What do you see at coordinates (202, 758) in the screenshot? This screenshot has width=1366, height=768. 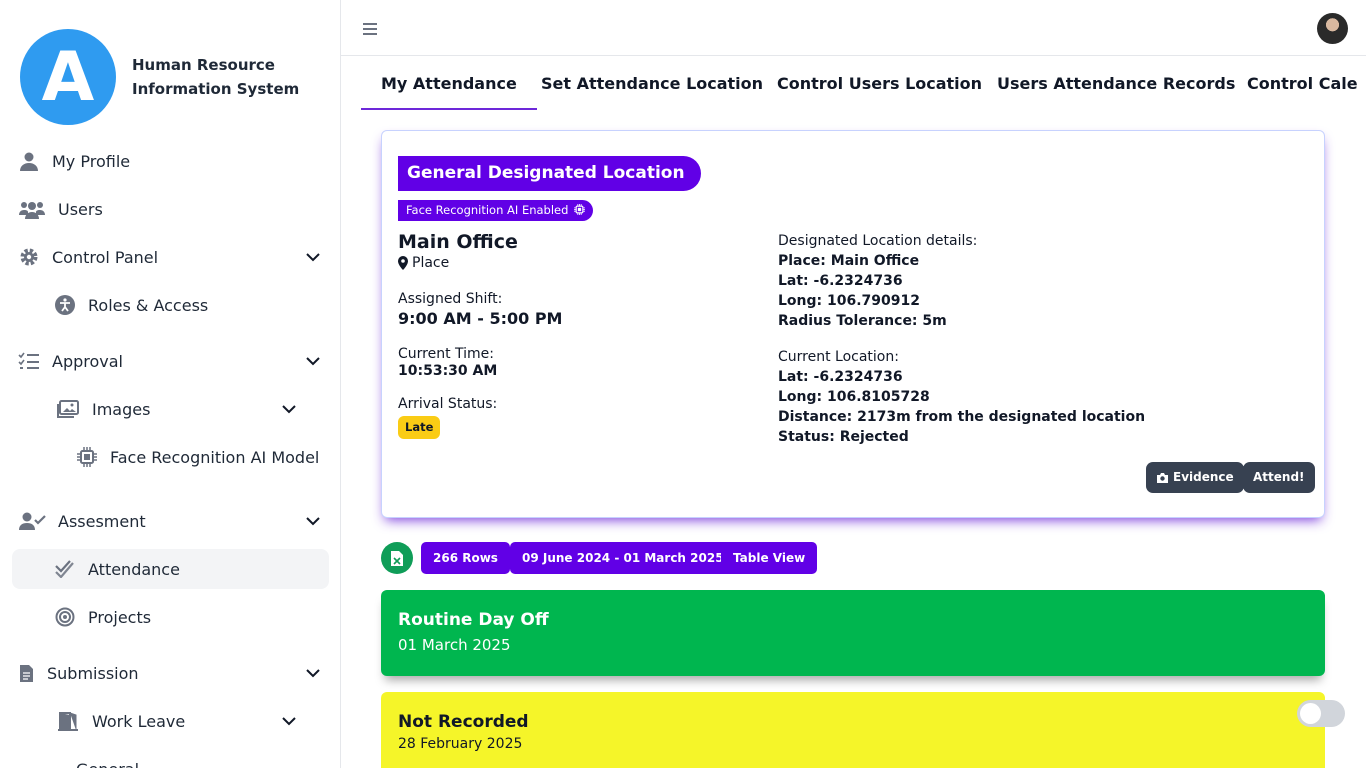 I see `sidebar-item-general: General` at bounding box center [202, 758].